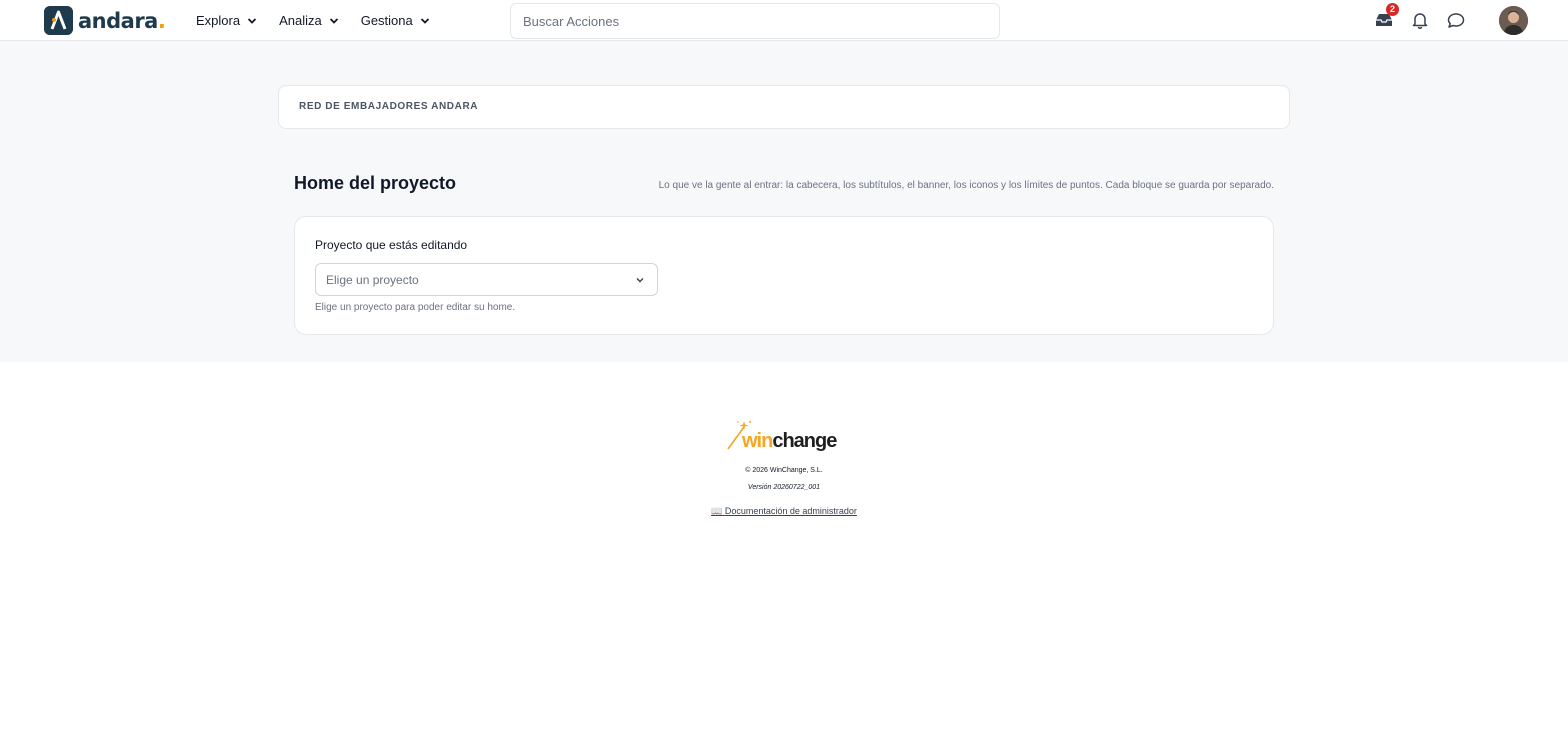 The height and width of the screenshot is (741, 1568). Describe the element at coordinates (58, 20) in the screenshot. I see `andara-logo-icon` at that location.